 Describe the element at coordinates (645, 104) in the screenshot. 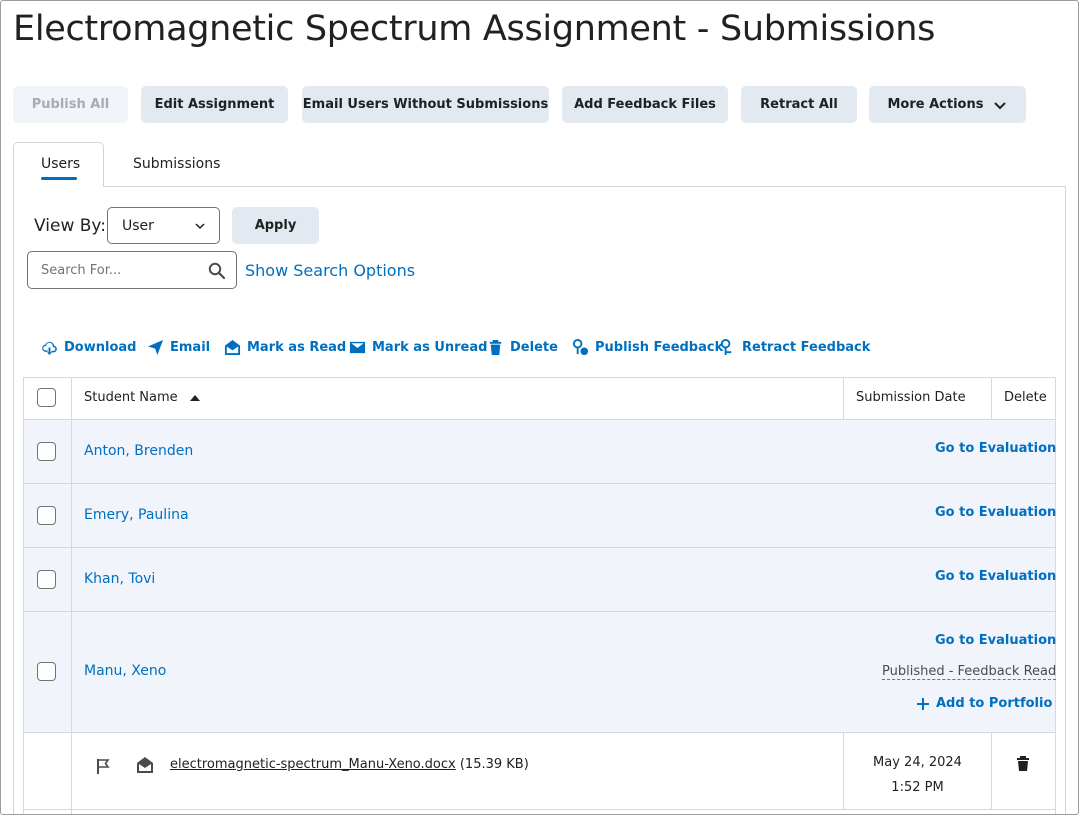

I see `add-feedback-files-button: Add Feedback Files` at that location.